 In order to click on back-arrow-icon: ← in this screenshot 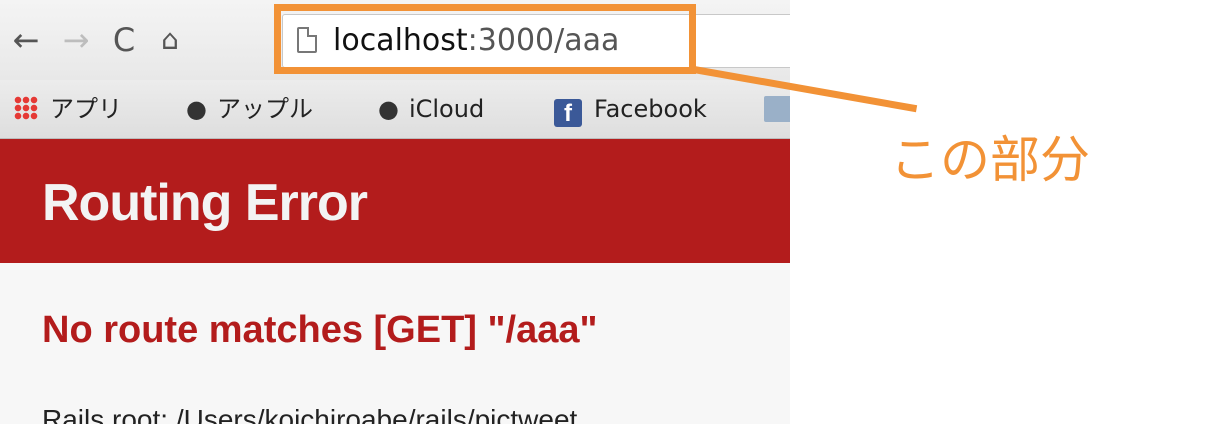, I will do `click(26, 40)`.